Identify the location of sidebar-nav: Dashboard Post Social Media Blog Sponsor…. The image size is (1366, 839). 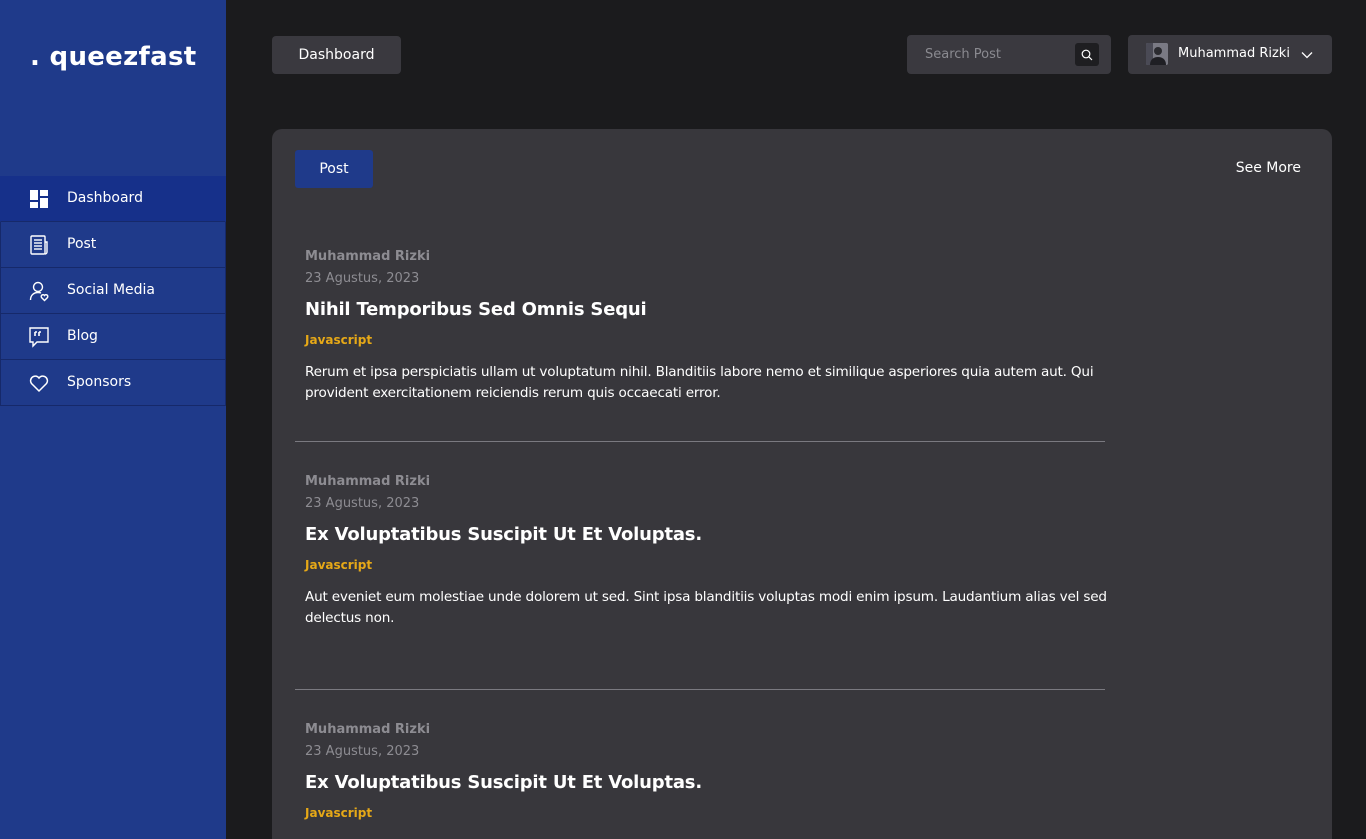
(113, 291).